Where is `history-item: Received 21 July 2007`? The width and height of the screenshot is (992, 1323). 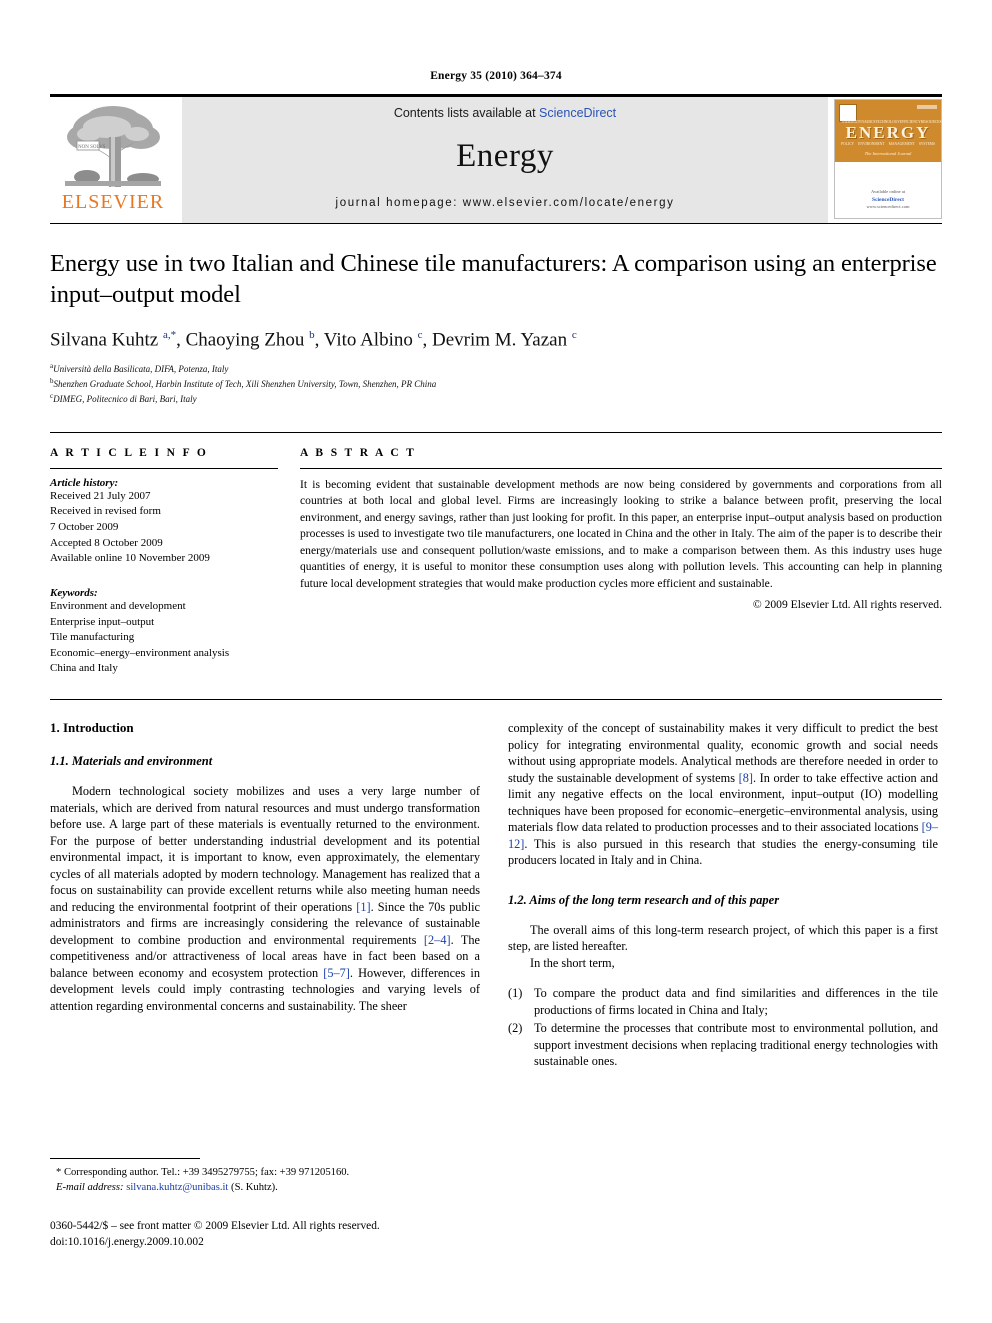 history-item: Received 21 July 2007 is located at coordinates (100, 495).